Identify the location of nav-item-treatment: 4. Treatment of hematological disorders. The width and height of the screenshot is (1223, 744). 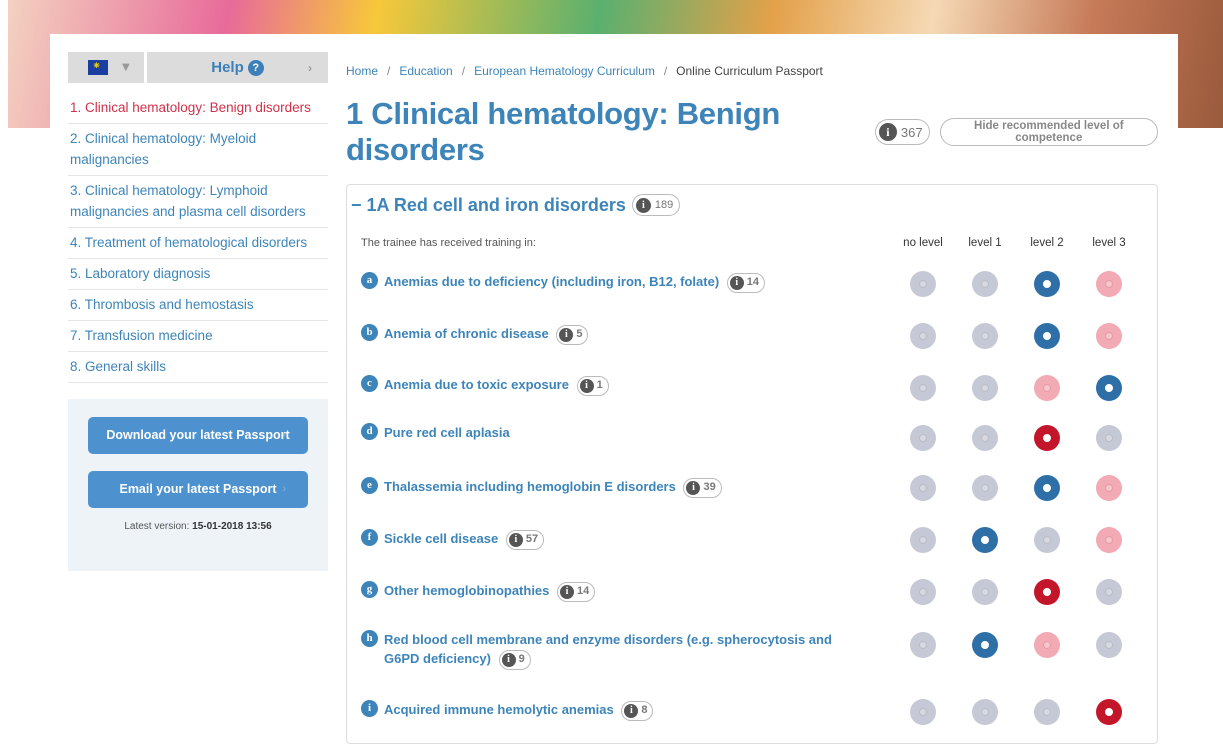
(198, 243).